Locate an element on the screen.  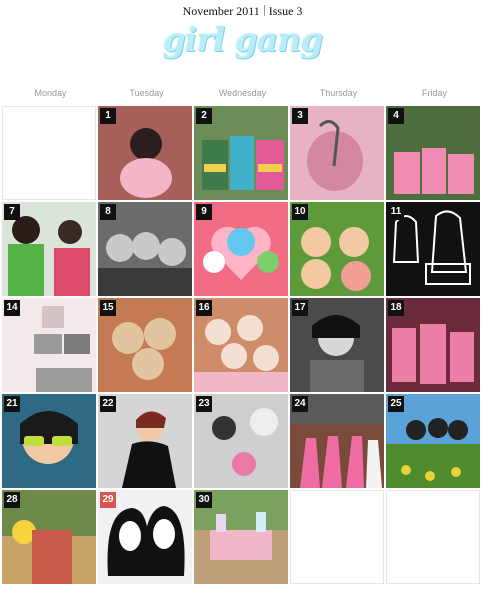
calendar-cell-3: 3 is located at coordinates (337, 153).